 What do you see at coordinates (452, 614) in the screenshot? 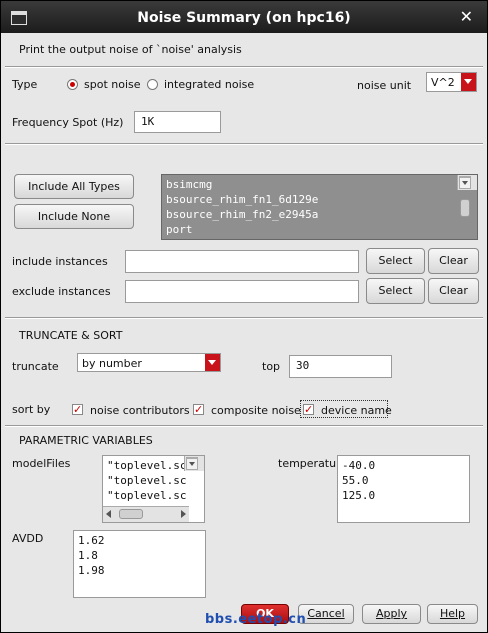
I see `help-button: Help` at bounding box center [452, 614].